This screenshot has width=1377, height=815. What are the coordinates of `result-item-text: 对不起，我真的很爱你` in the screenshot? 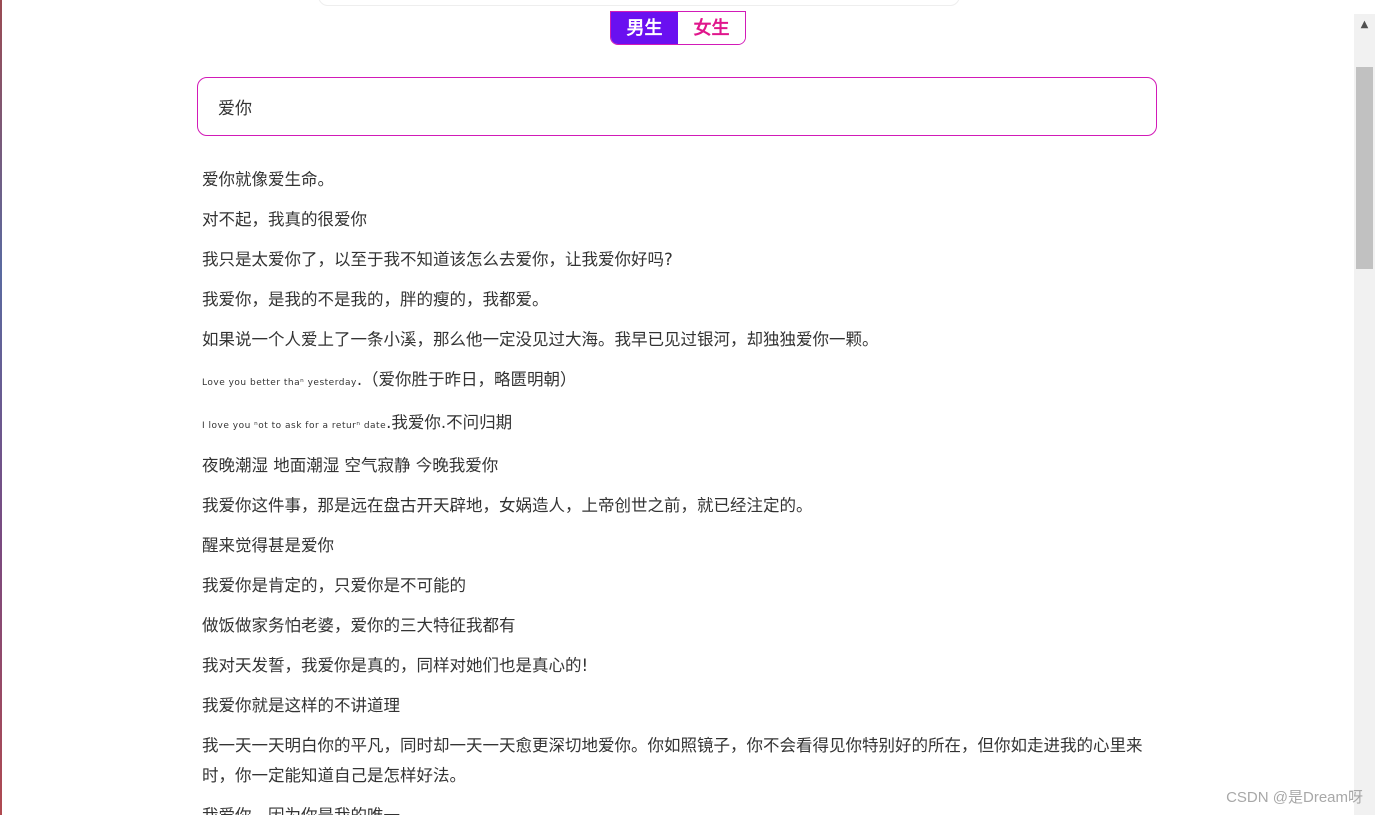 It's located at (284, 219).